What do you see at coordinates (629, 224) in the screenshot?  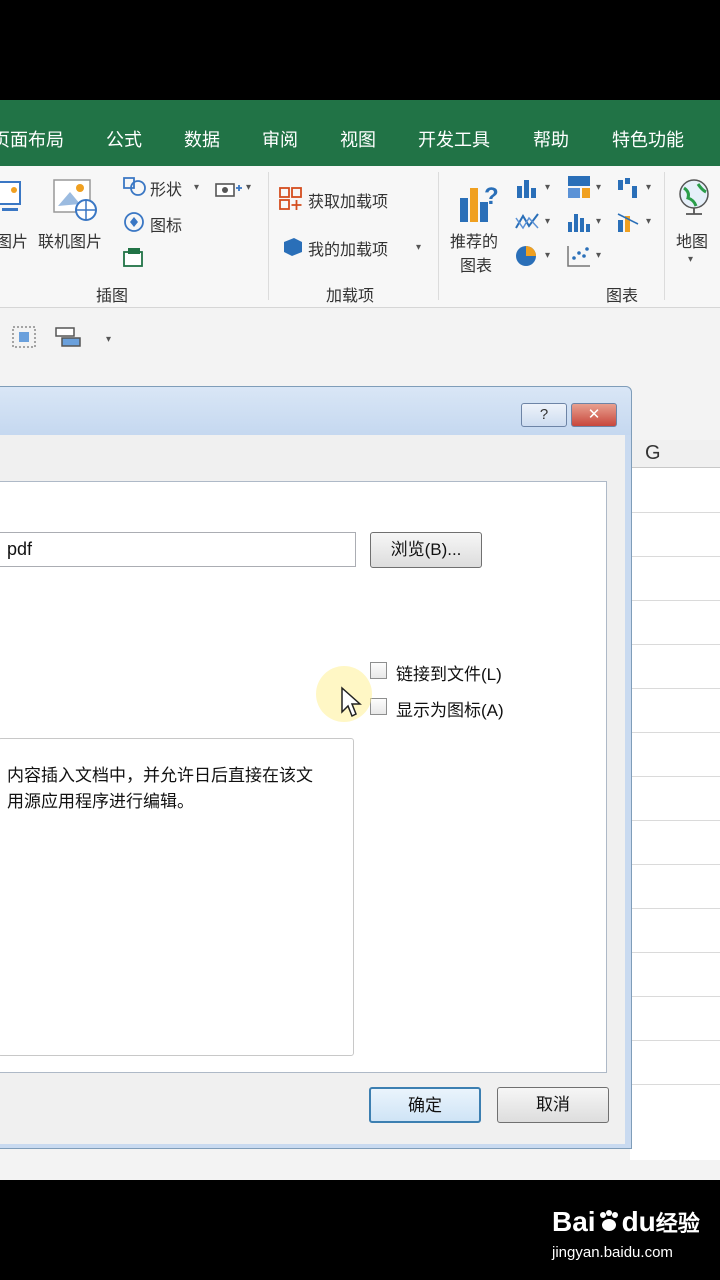 I see `combo-chart-icon` at bounding box center [629, 224].